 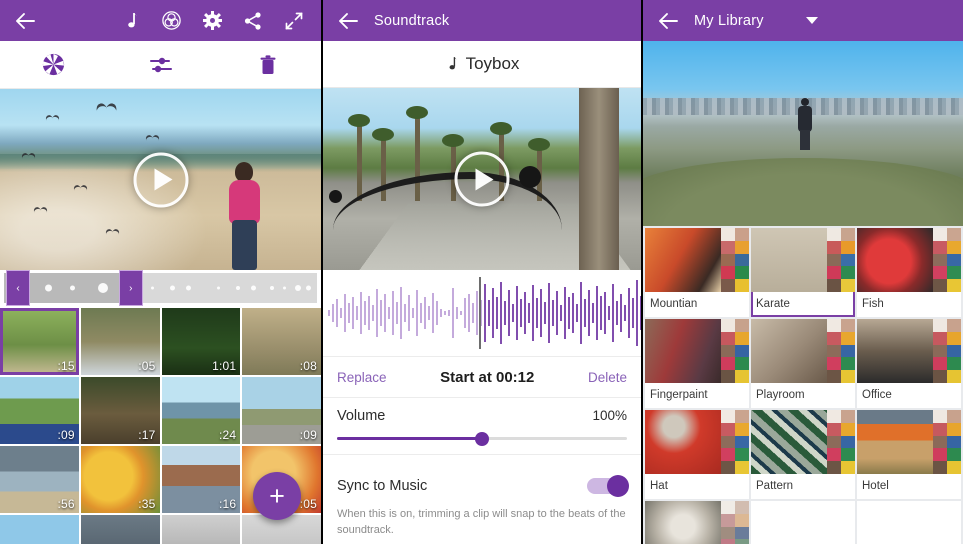 I want to click on audio-waveform, so click(x=482, y=313).